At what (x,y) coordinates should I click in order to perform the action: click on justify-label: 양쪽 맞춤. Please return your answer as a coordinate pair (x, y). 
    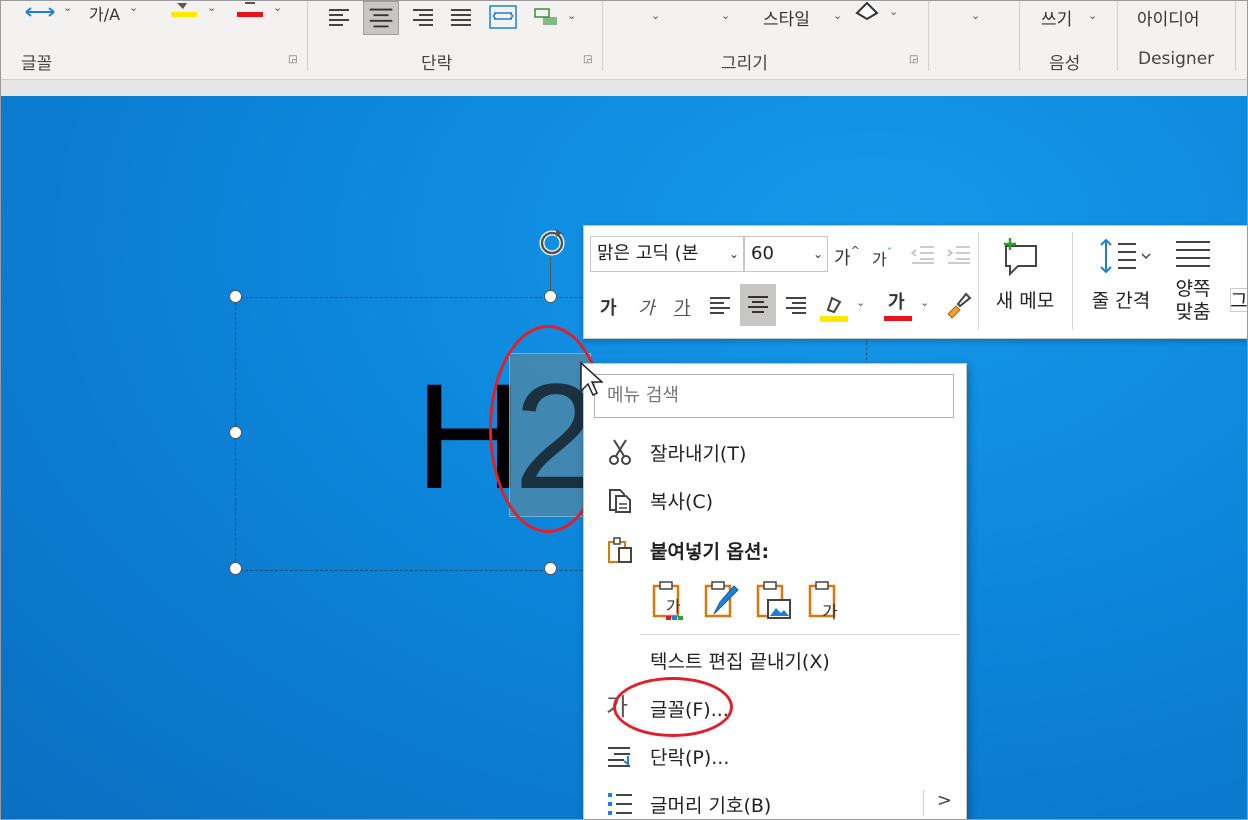
    Looking at the image, I should click on (1193, 301).